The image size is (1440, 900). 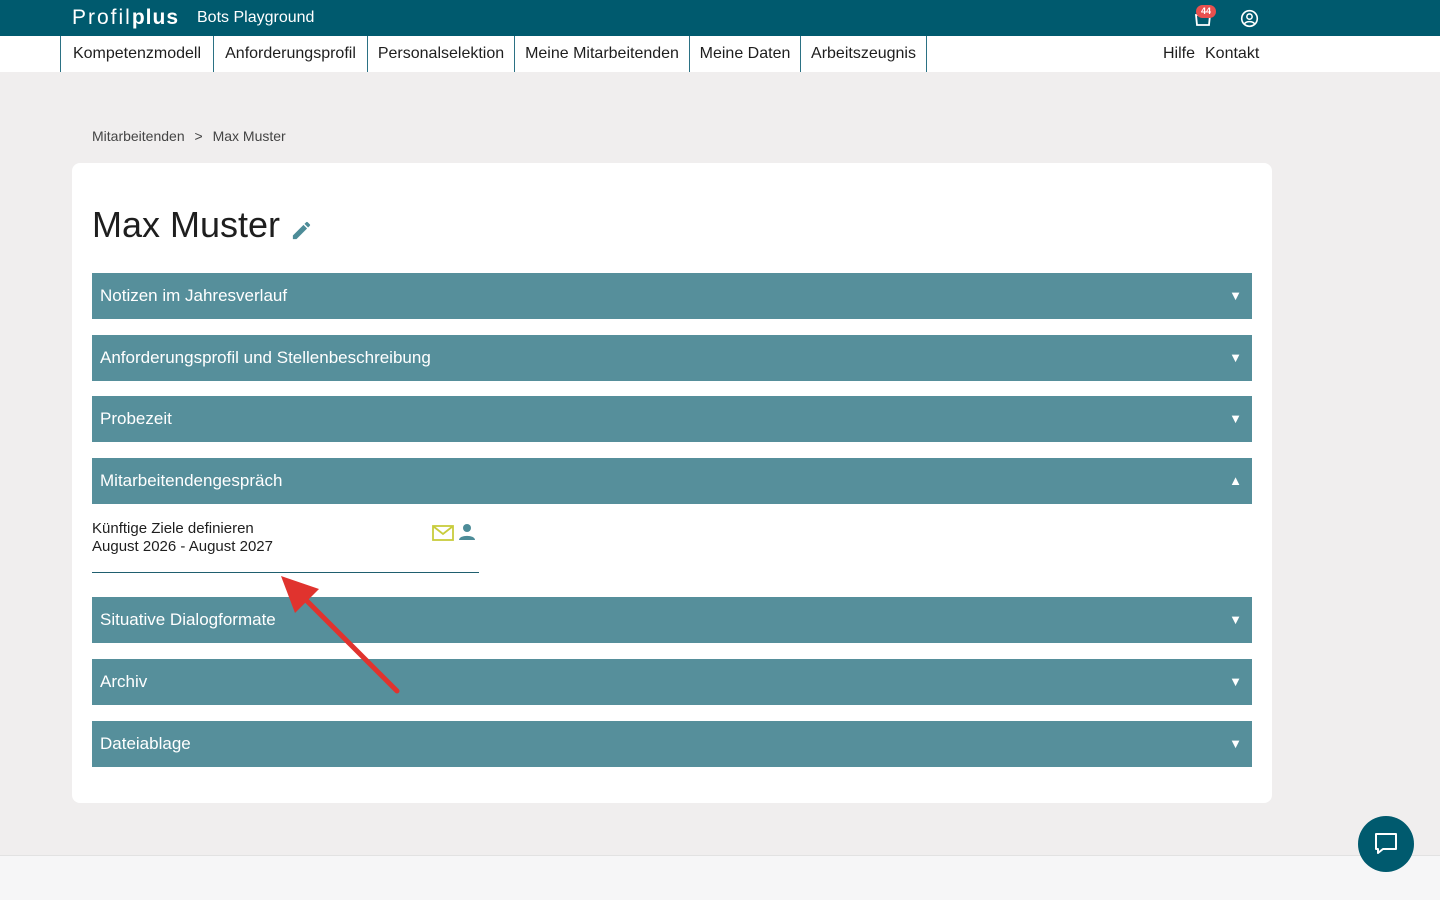 What do you see at coordinates (440, 54) in the screenshot?
I see `nav-personalselektion: Personalselektion` at bounding box center [440, 54].